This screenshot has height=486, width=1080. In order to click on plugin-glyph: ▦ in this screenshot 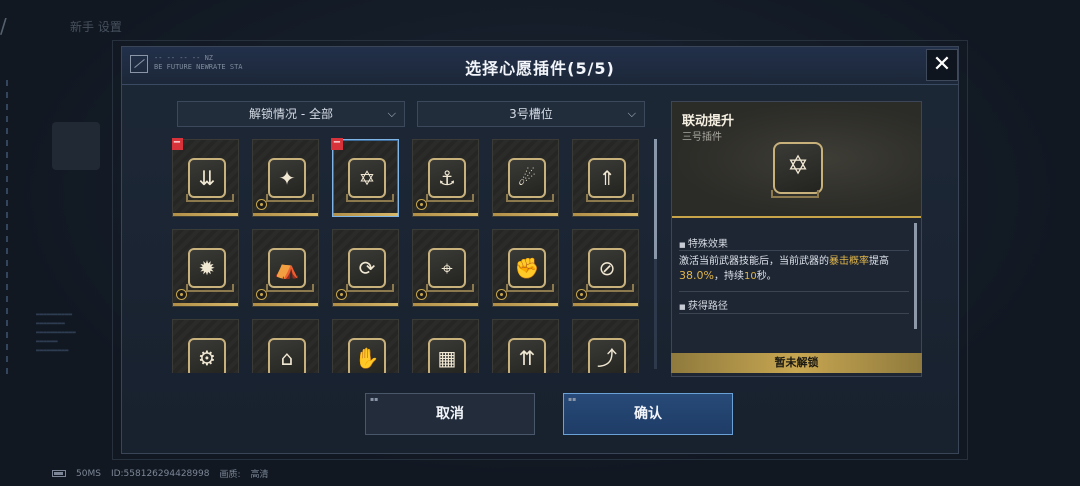, I will do `click(447, 358)`.